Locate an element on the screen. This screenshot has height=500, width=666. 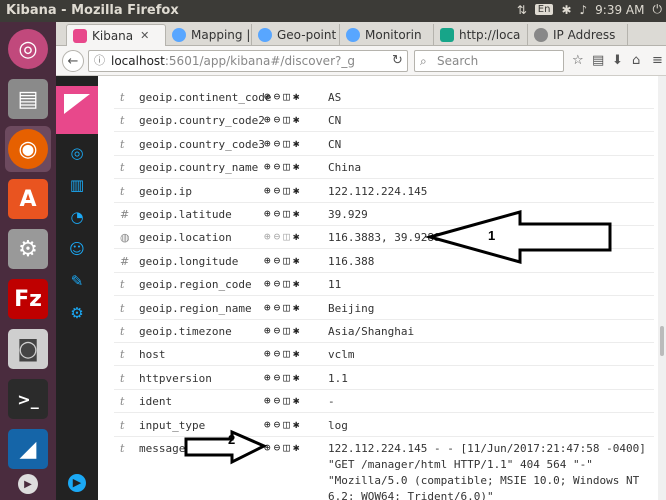
arrow-2-label: 2 is located at coordinates (232, 439).